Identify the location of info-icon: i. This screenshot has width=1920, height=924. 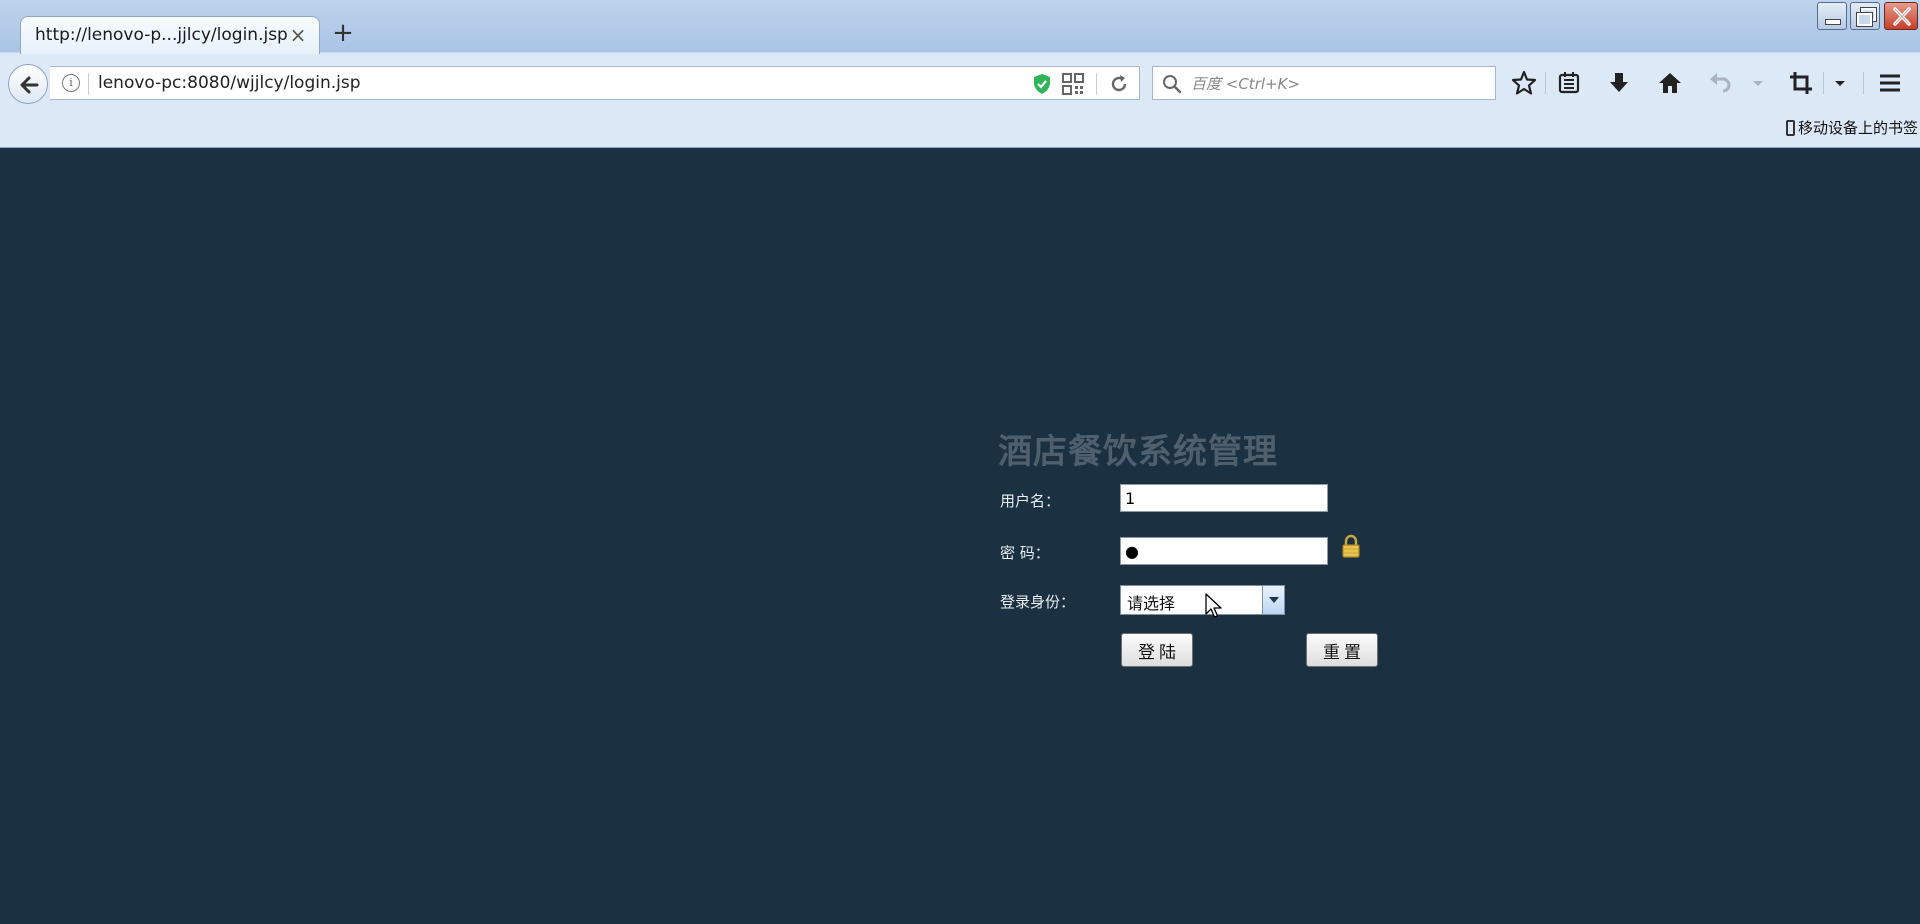
(71, 83).